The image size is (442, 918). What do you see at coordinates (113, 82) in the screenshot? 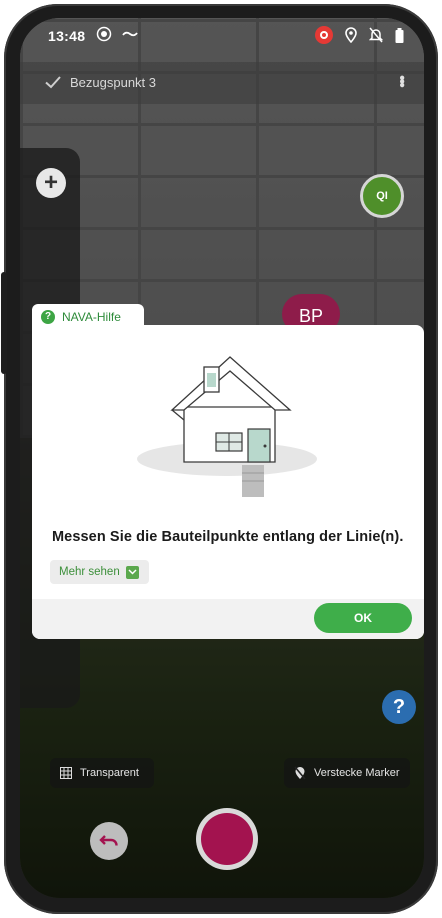
I see `app-bar-title: Bezugspunkt 3` at bounding box center [113, 82].